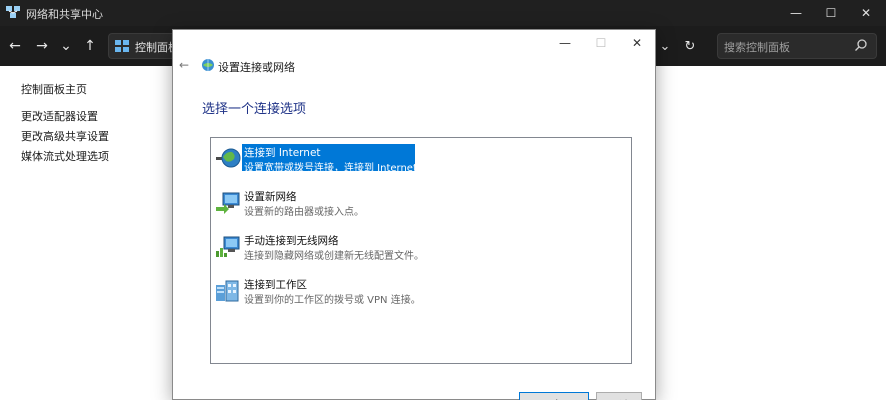 The height and width of the screenshot is (400, 886). Describe the element at coordinates (256, 67) in the screenshot. I see `dialog-title: 设置连接或网络` at that location.